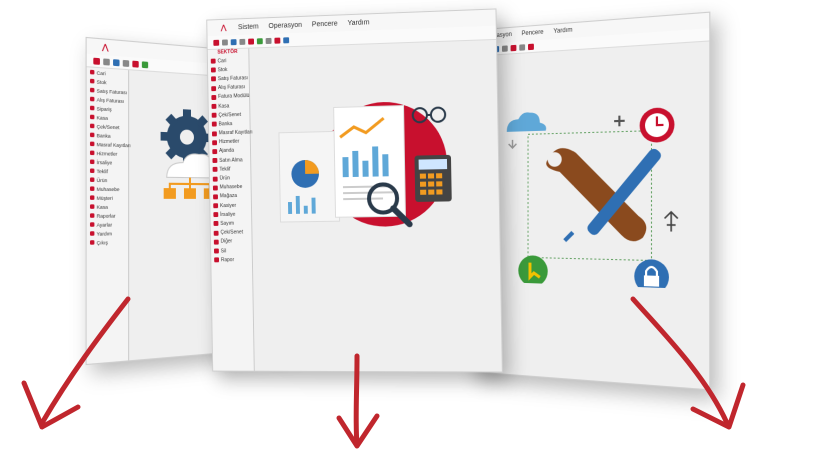 Image resolution: width=836 pixels, height=453 pixels. What do you see at coordinates (671, 222) in the screenshot?
I see `usb-icon` at bounding box center [671, 222].